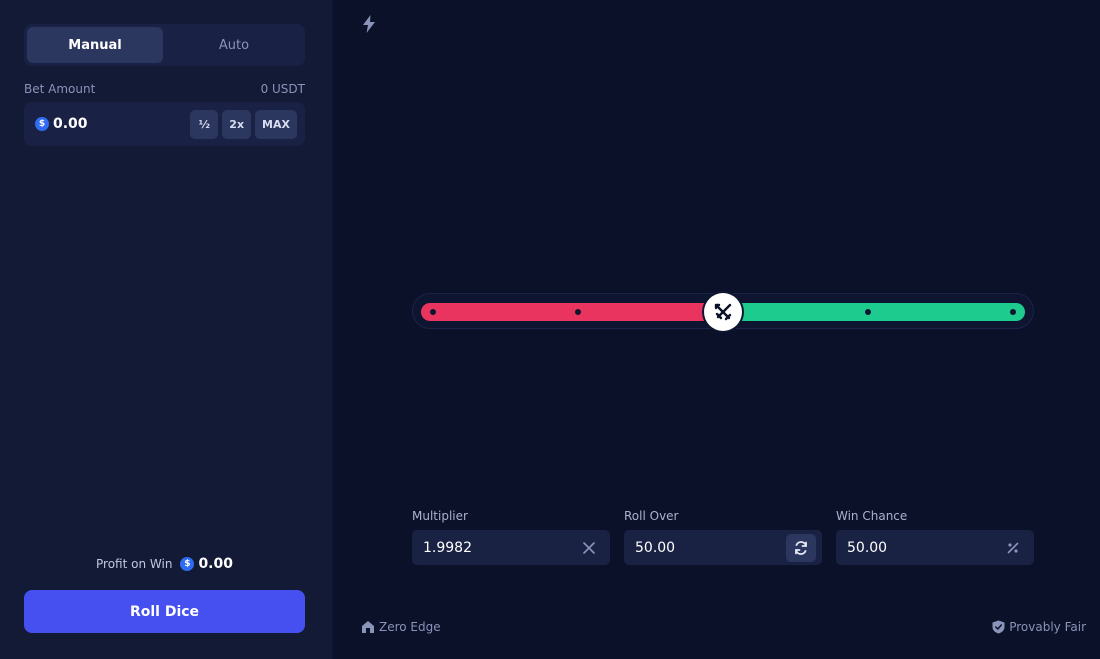 The image size is (1100, 659). I want to click on roll-over-field-group: Roll Over 50.00, so click(723, 537).